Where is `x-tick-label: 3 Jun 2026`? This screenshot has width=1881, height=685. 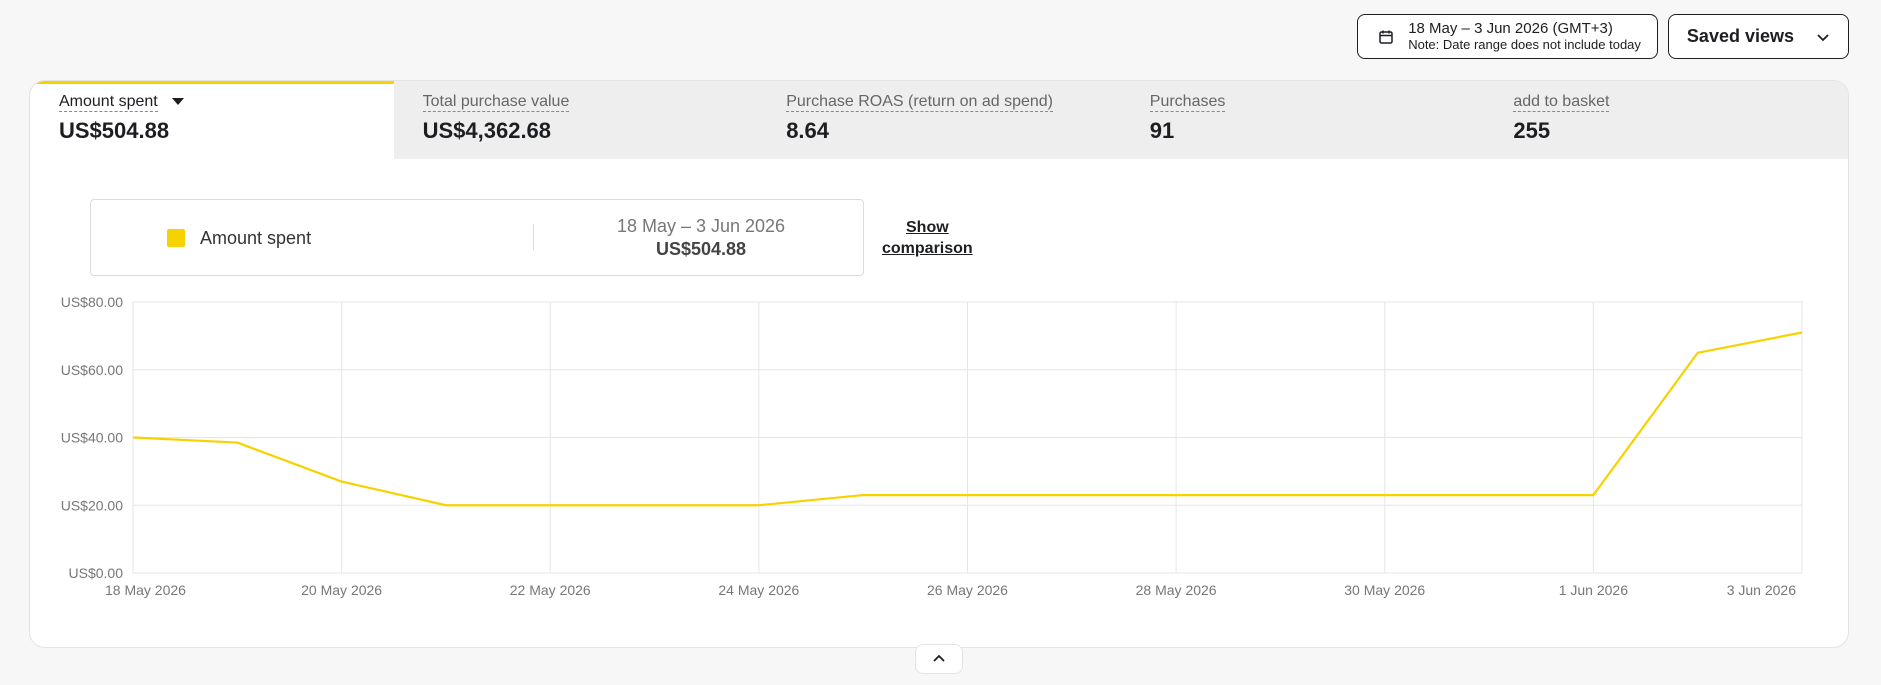 x-tick-label: 3 Jun 2026 is located at coordinates (1761, 590).